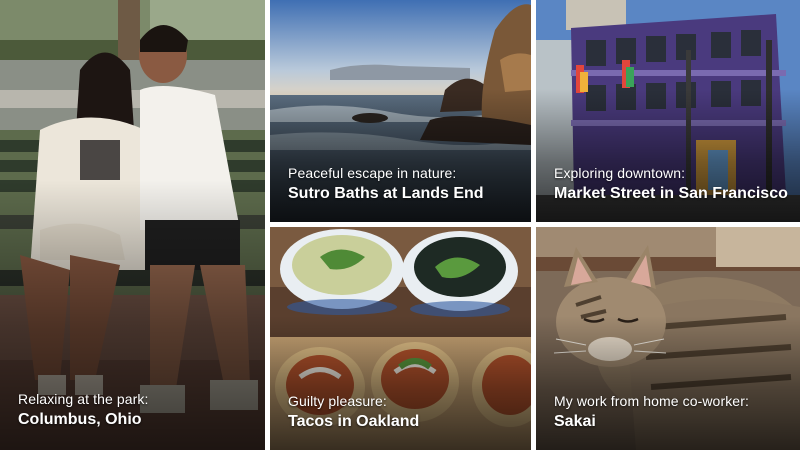  Describe the element at coordinates (354, 421) in the screenshot. I see `caption-headline: Tacos in Oakland` at that location.